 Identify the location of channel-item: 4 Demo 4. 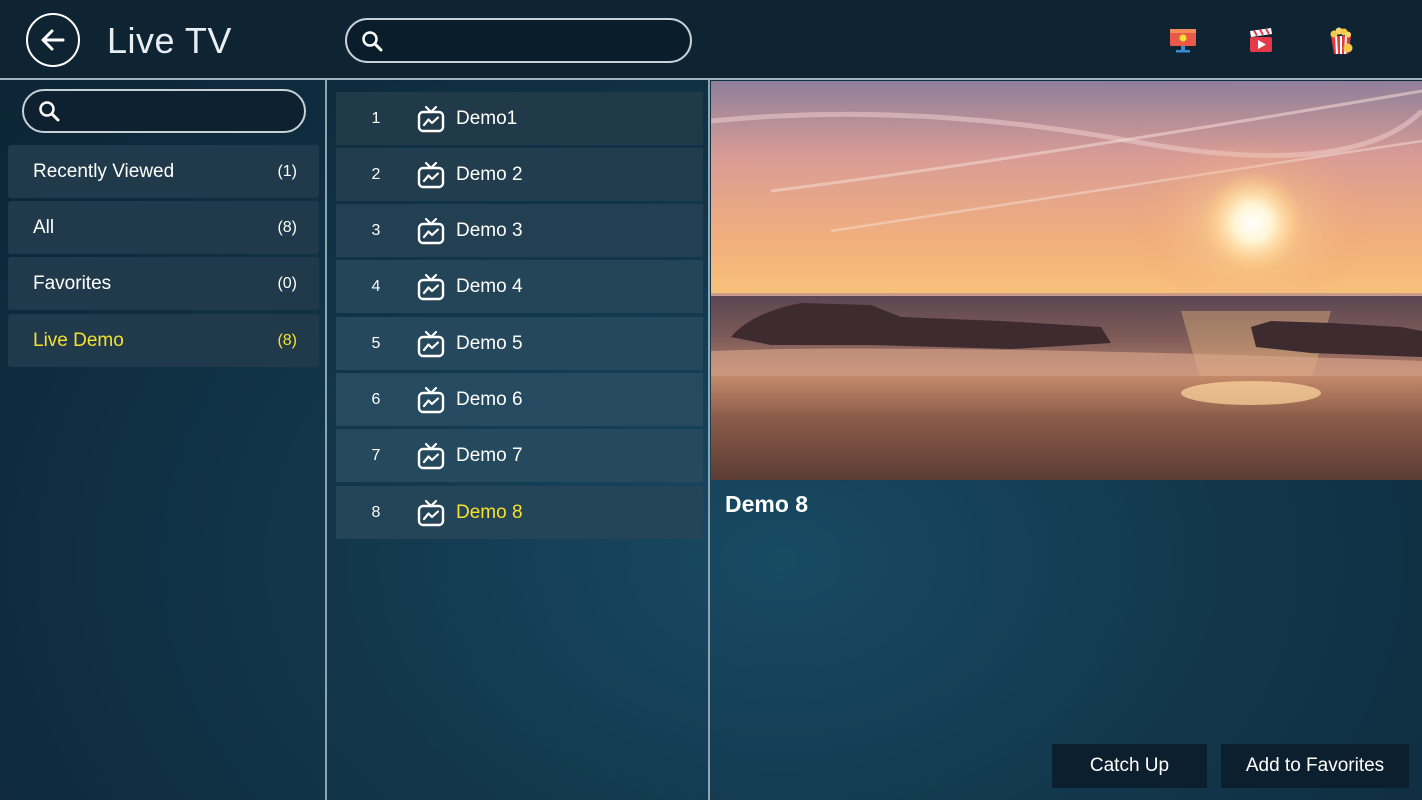
(519, 286).